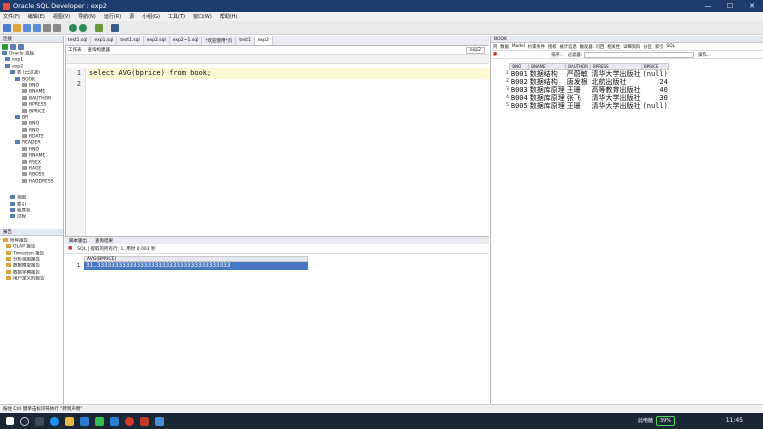 This screenshot has height=429, width=763. I want to click on tab-exp2: exp2, so click(263, 40).